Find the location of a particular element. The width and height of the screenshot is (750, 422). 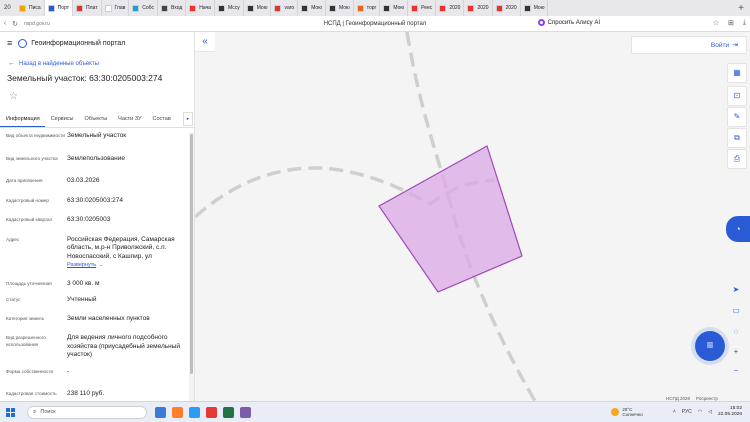

tab-2: Объекты is located at coordinates (95, 121).